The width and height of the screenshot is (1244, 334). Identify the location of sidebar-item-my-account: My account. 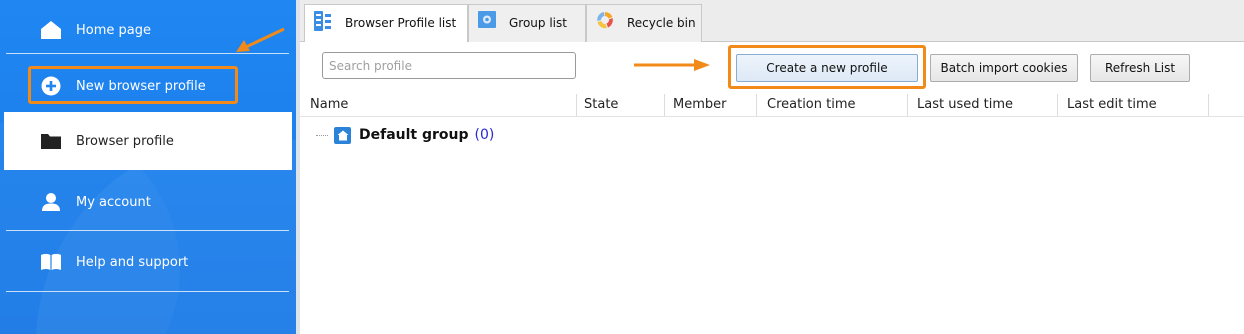
(148, 202).